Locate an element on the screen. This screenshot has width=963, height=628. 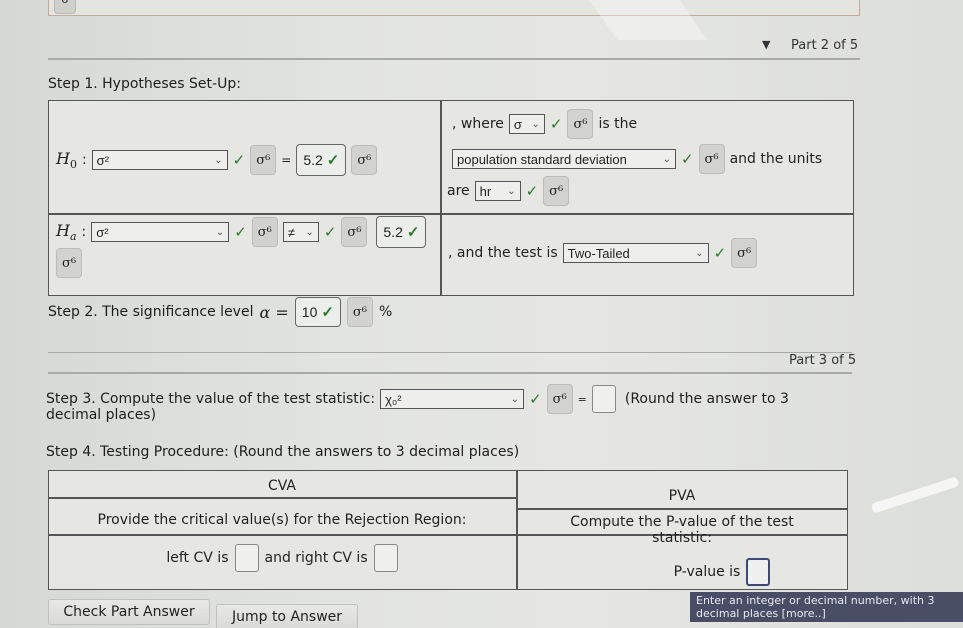
test-type-select: Two-Tailed ⌄ is located at coordinates (635, 253).